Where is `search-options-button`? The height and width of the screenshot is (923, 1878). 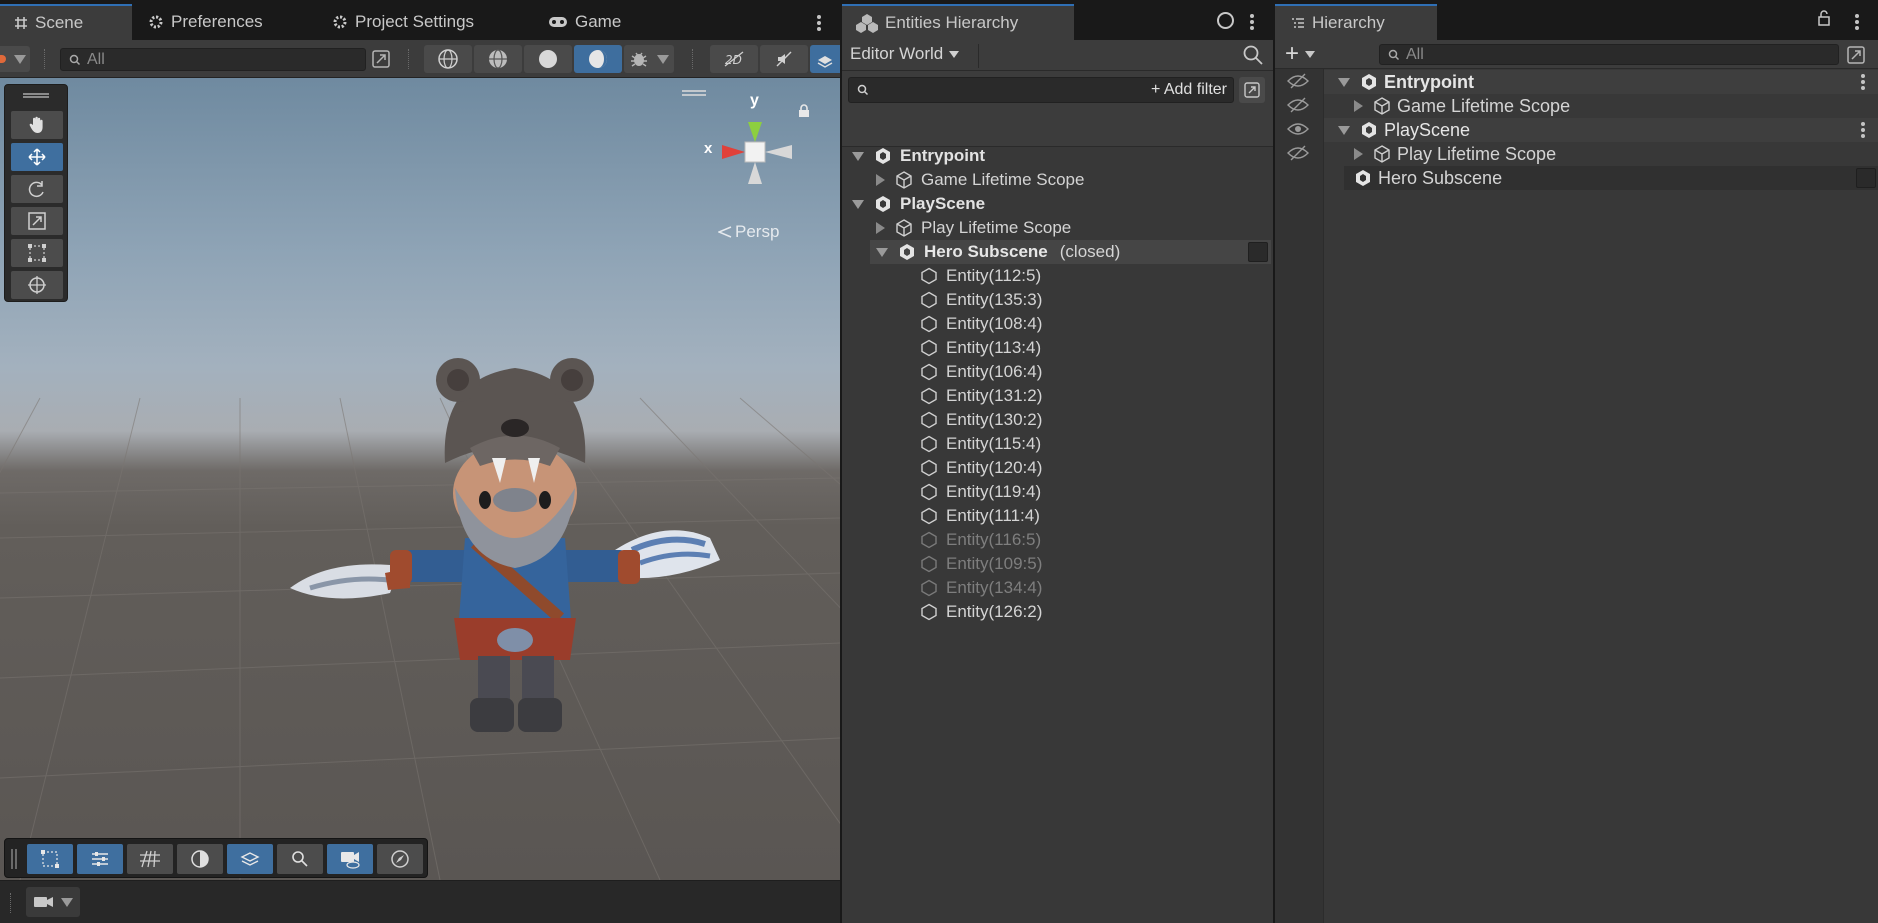 search-options-button is located at coordinates (381, 59).